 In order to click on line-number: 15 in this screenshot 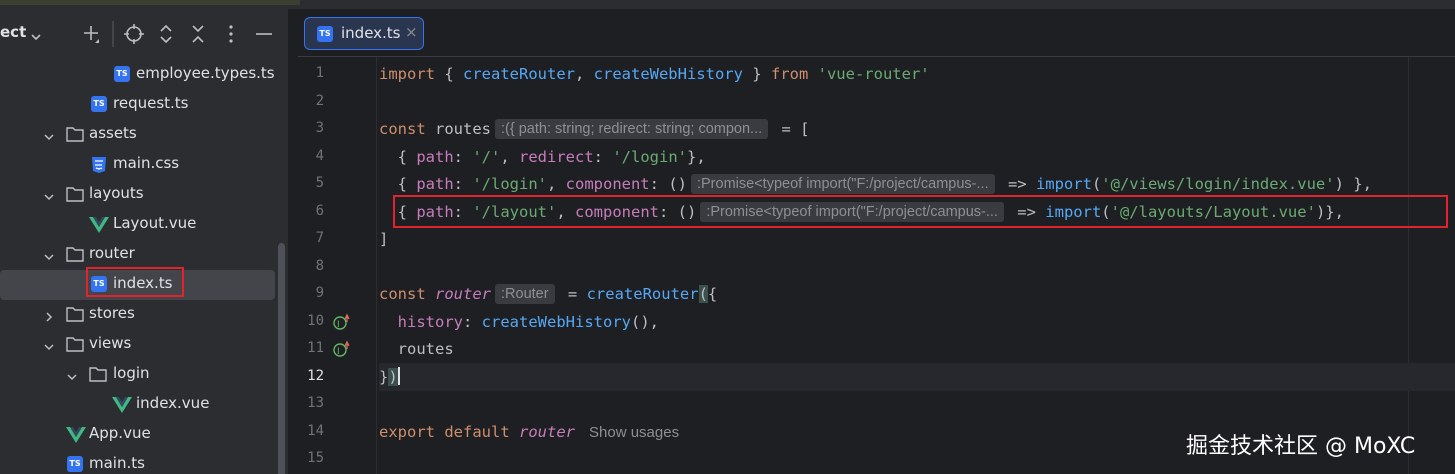, I will do `click(315, 458)`.